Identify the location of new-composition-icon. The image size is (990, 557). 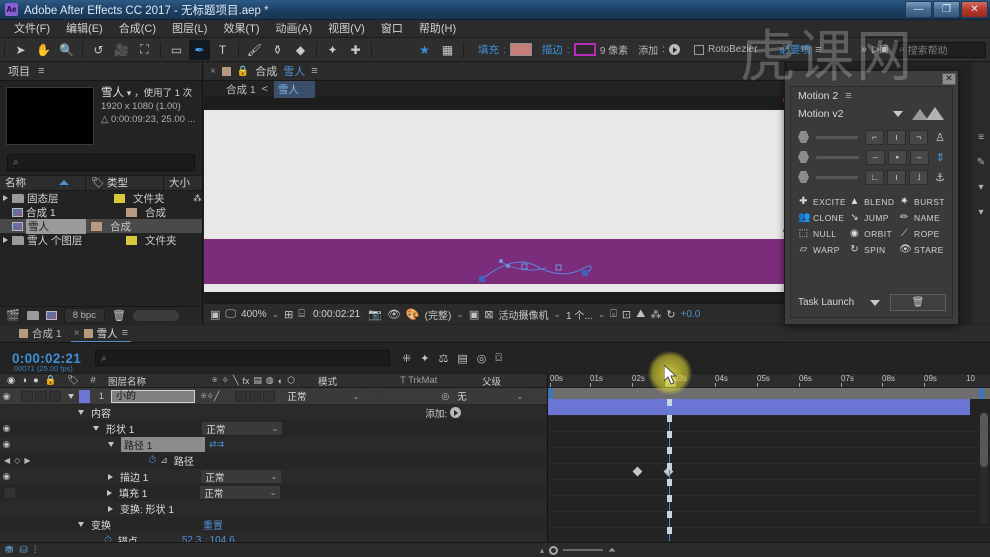
(51, 315).